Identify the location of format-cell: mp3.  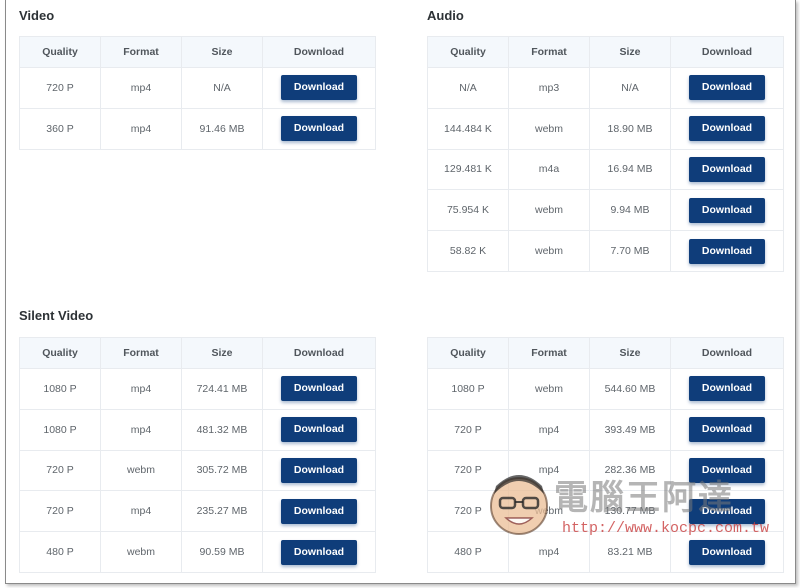
(549, 88).